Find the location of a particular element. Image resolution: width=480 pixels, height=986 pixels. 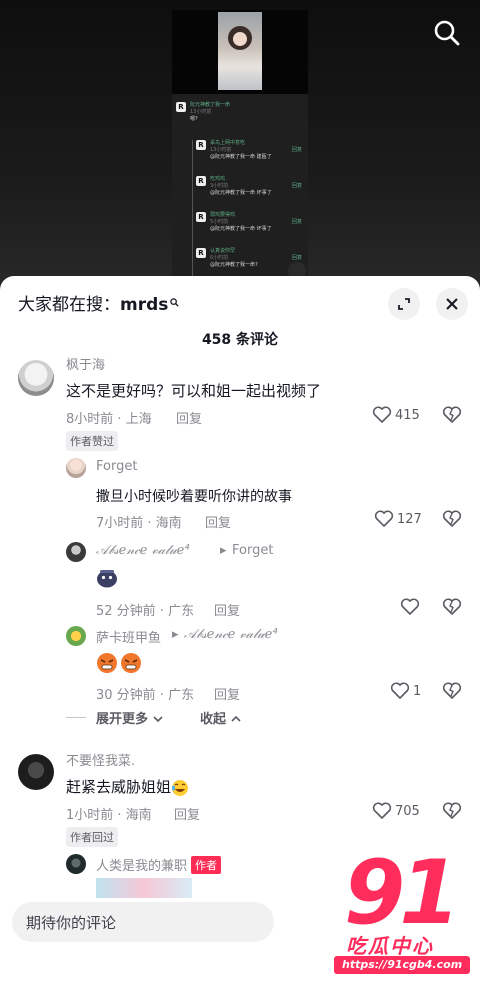

comment-username: 不要怪我菜. is located at coordinates (100, 759).